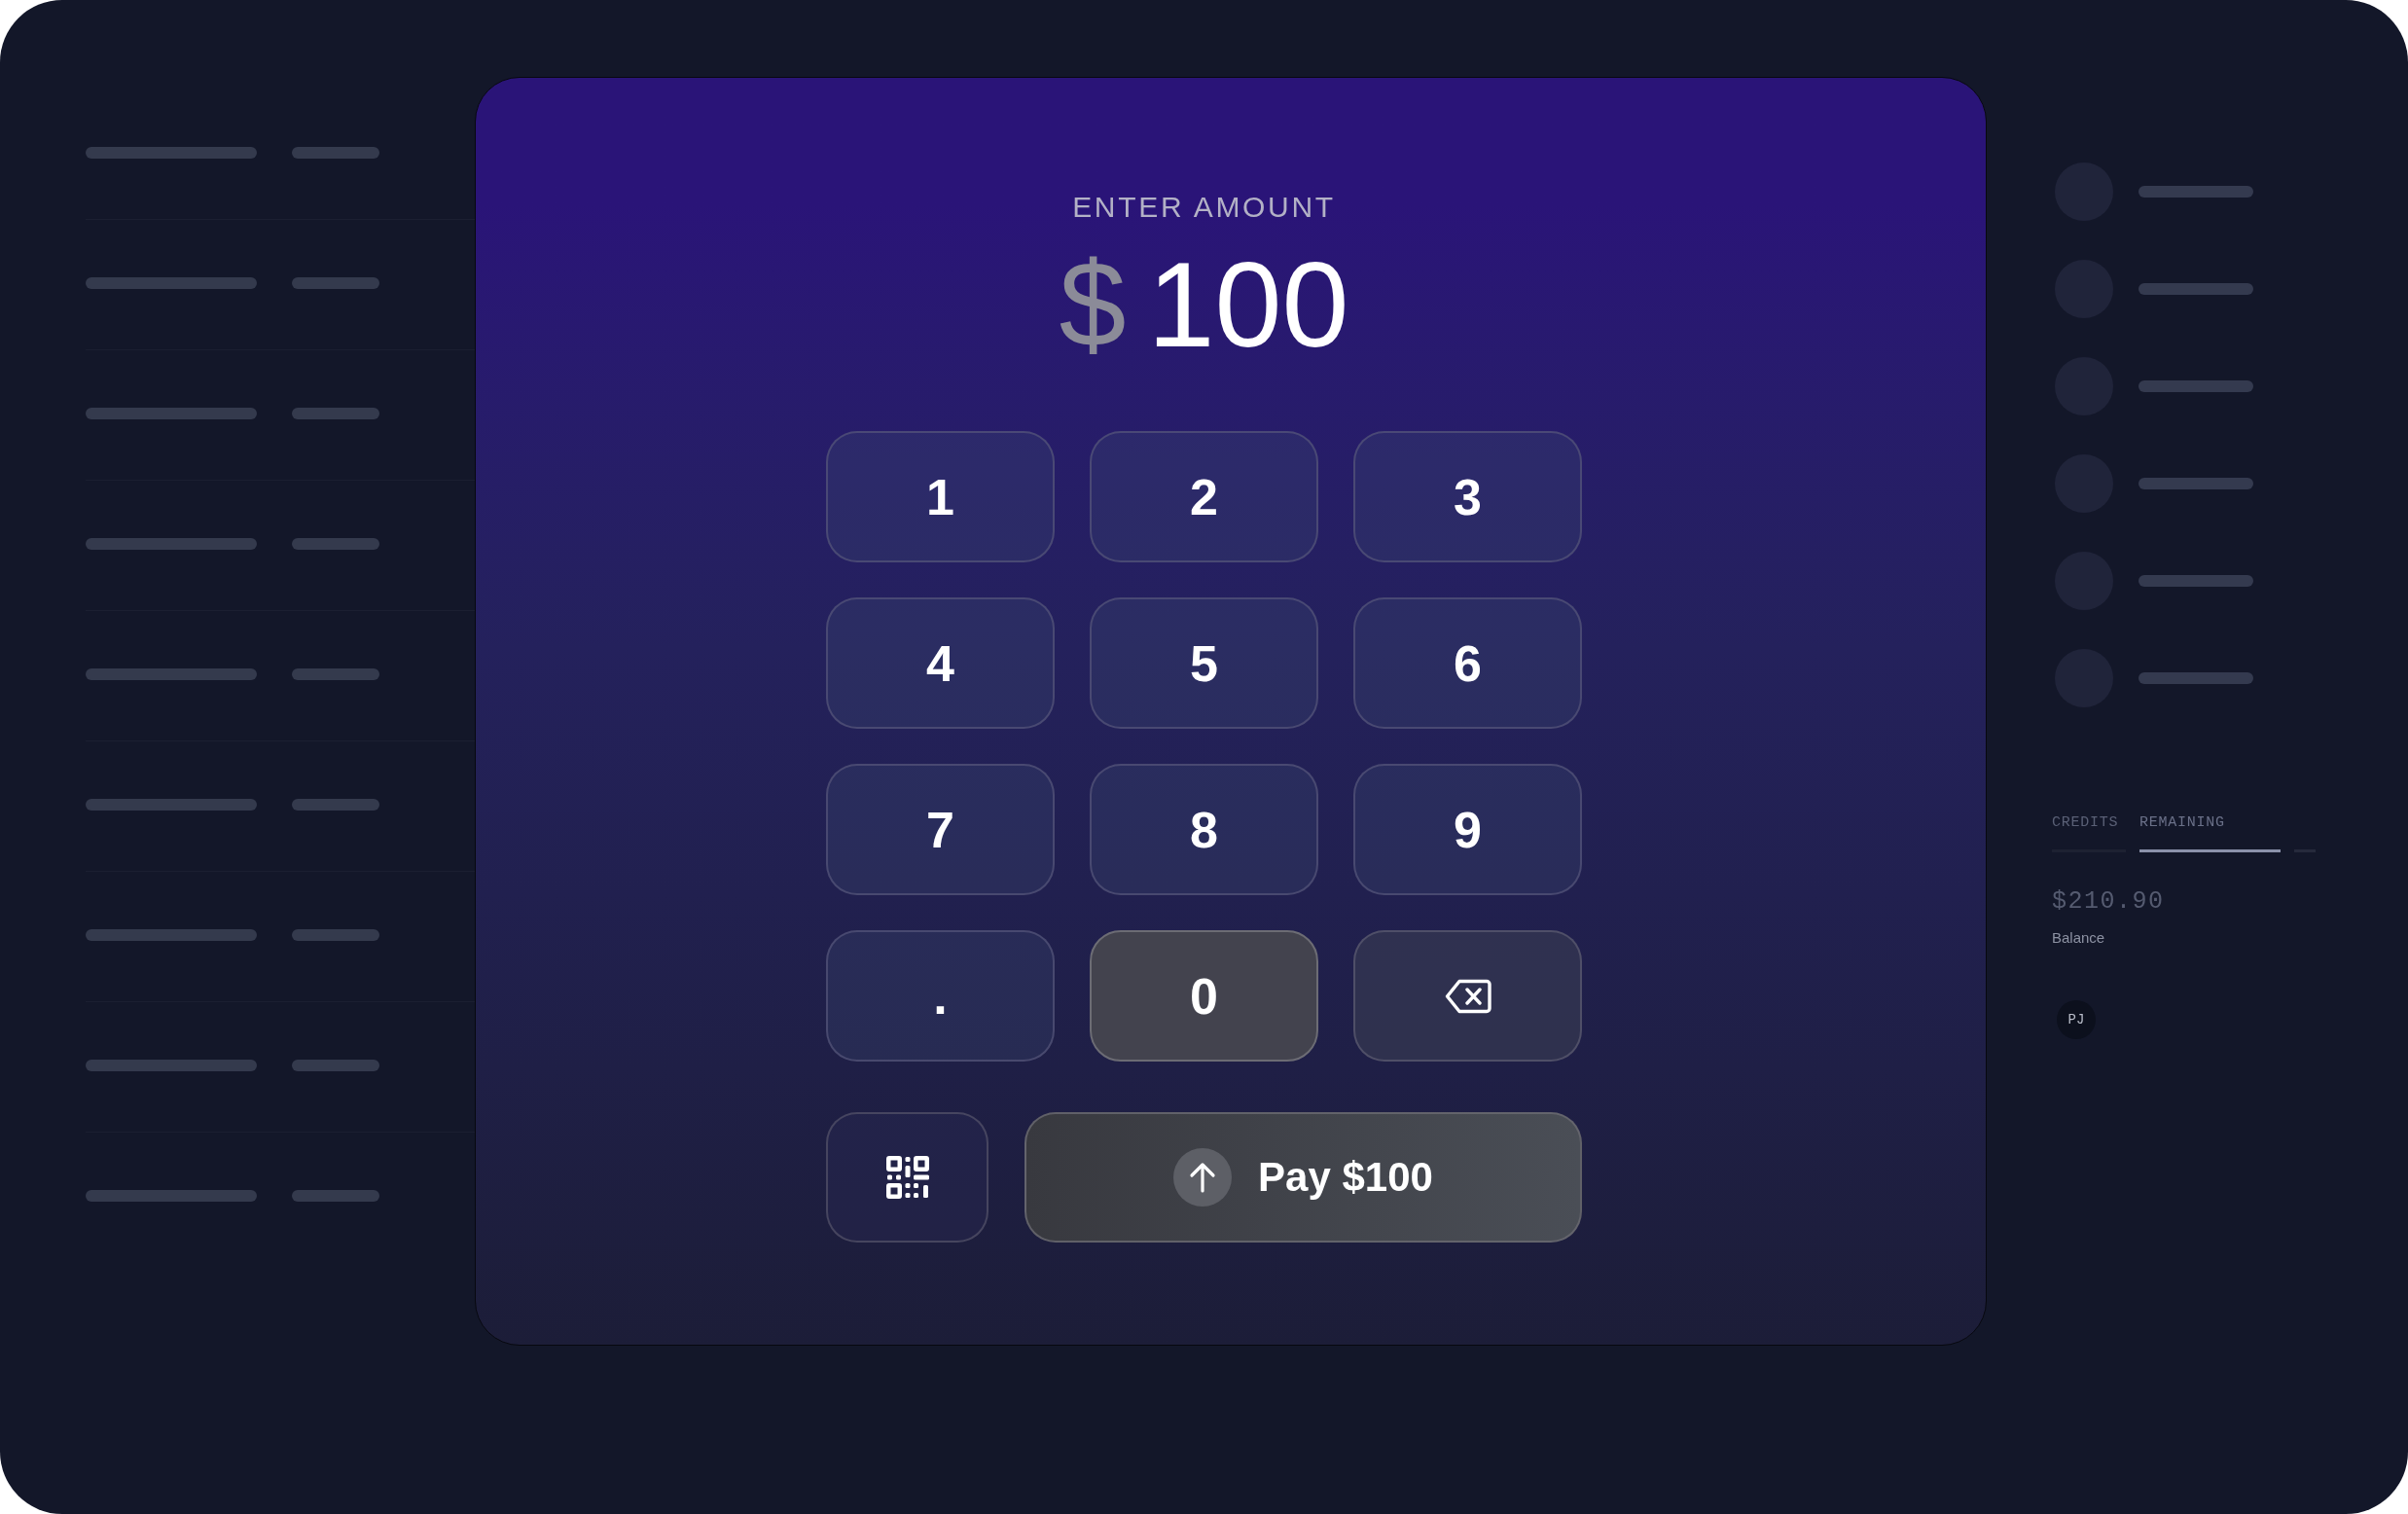 The width and height of the screenshot is (2408, 1514). Describe the element at coordinates (1248, 304) in the screenshot. I see `amount-value: 100` at that location.